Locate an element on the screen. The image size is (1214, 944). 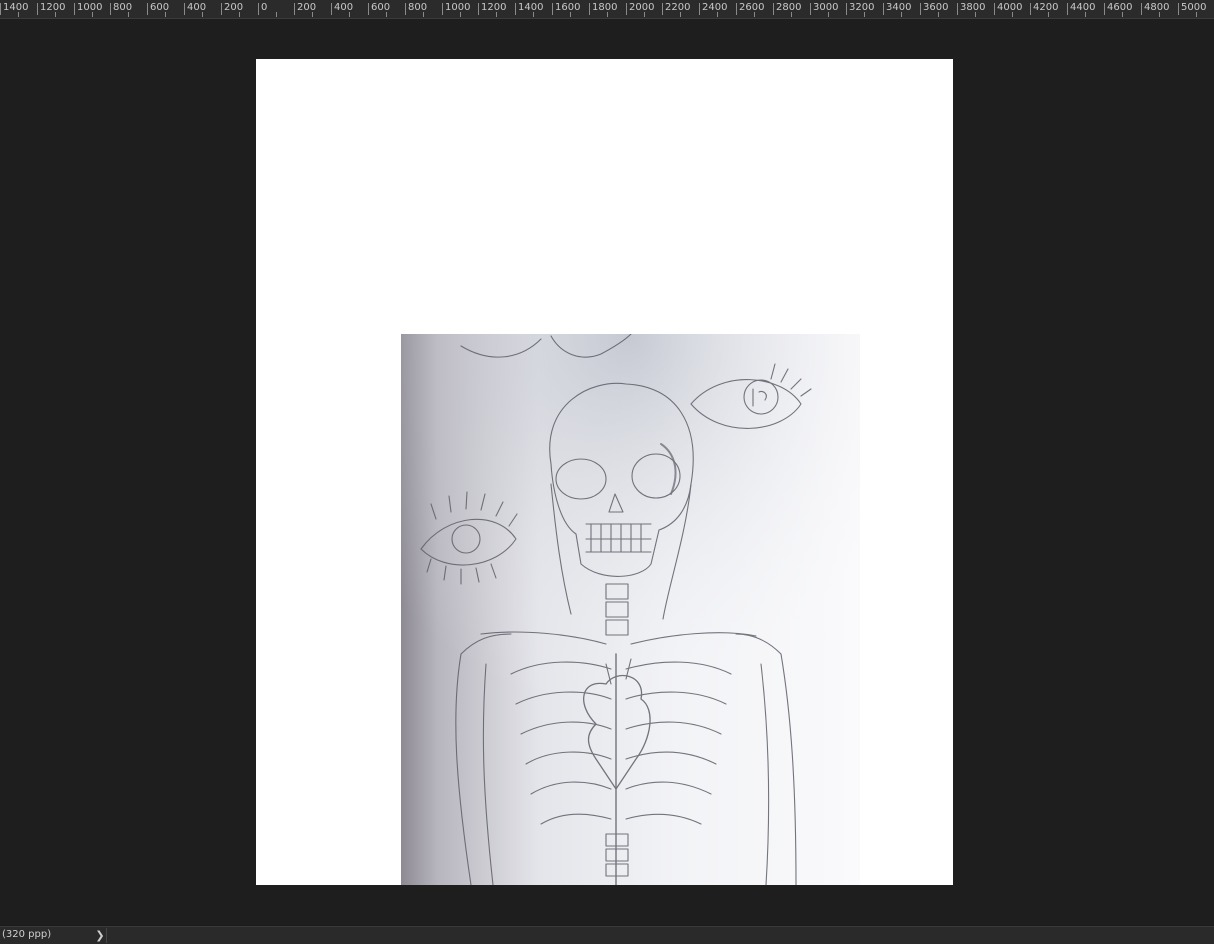
chevron-right-icon: ❯ is located at coordinates (100, 935).